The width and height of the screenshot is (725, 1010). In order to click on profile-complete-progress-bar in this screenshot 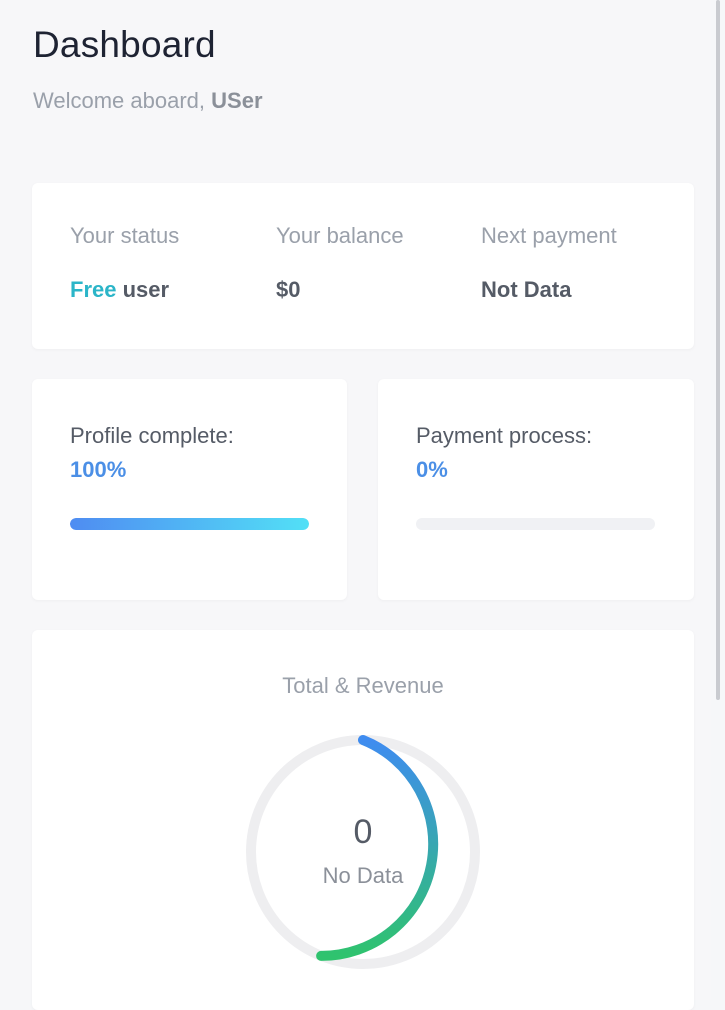, I will do `click(189, 524)`.